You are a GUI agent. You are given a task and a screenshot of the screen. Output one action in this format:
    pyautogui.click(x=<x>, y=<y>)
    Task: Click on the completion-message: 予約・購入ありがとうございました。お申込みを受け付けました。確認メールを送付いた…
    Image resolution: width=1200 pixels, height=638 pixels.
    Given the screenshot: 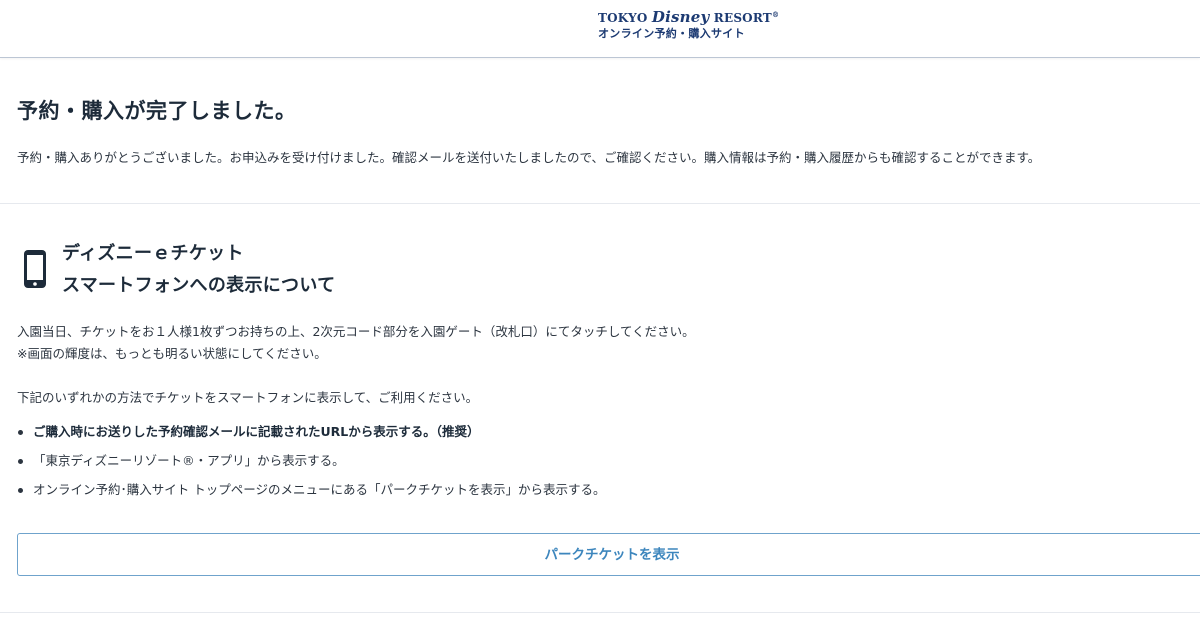 What is the action you would take?
    pyautogui.click(x=529, y=157)
    